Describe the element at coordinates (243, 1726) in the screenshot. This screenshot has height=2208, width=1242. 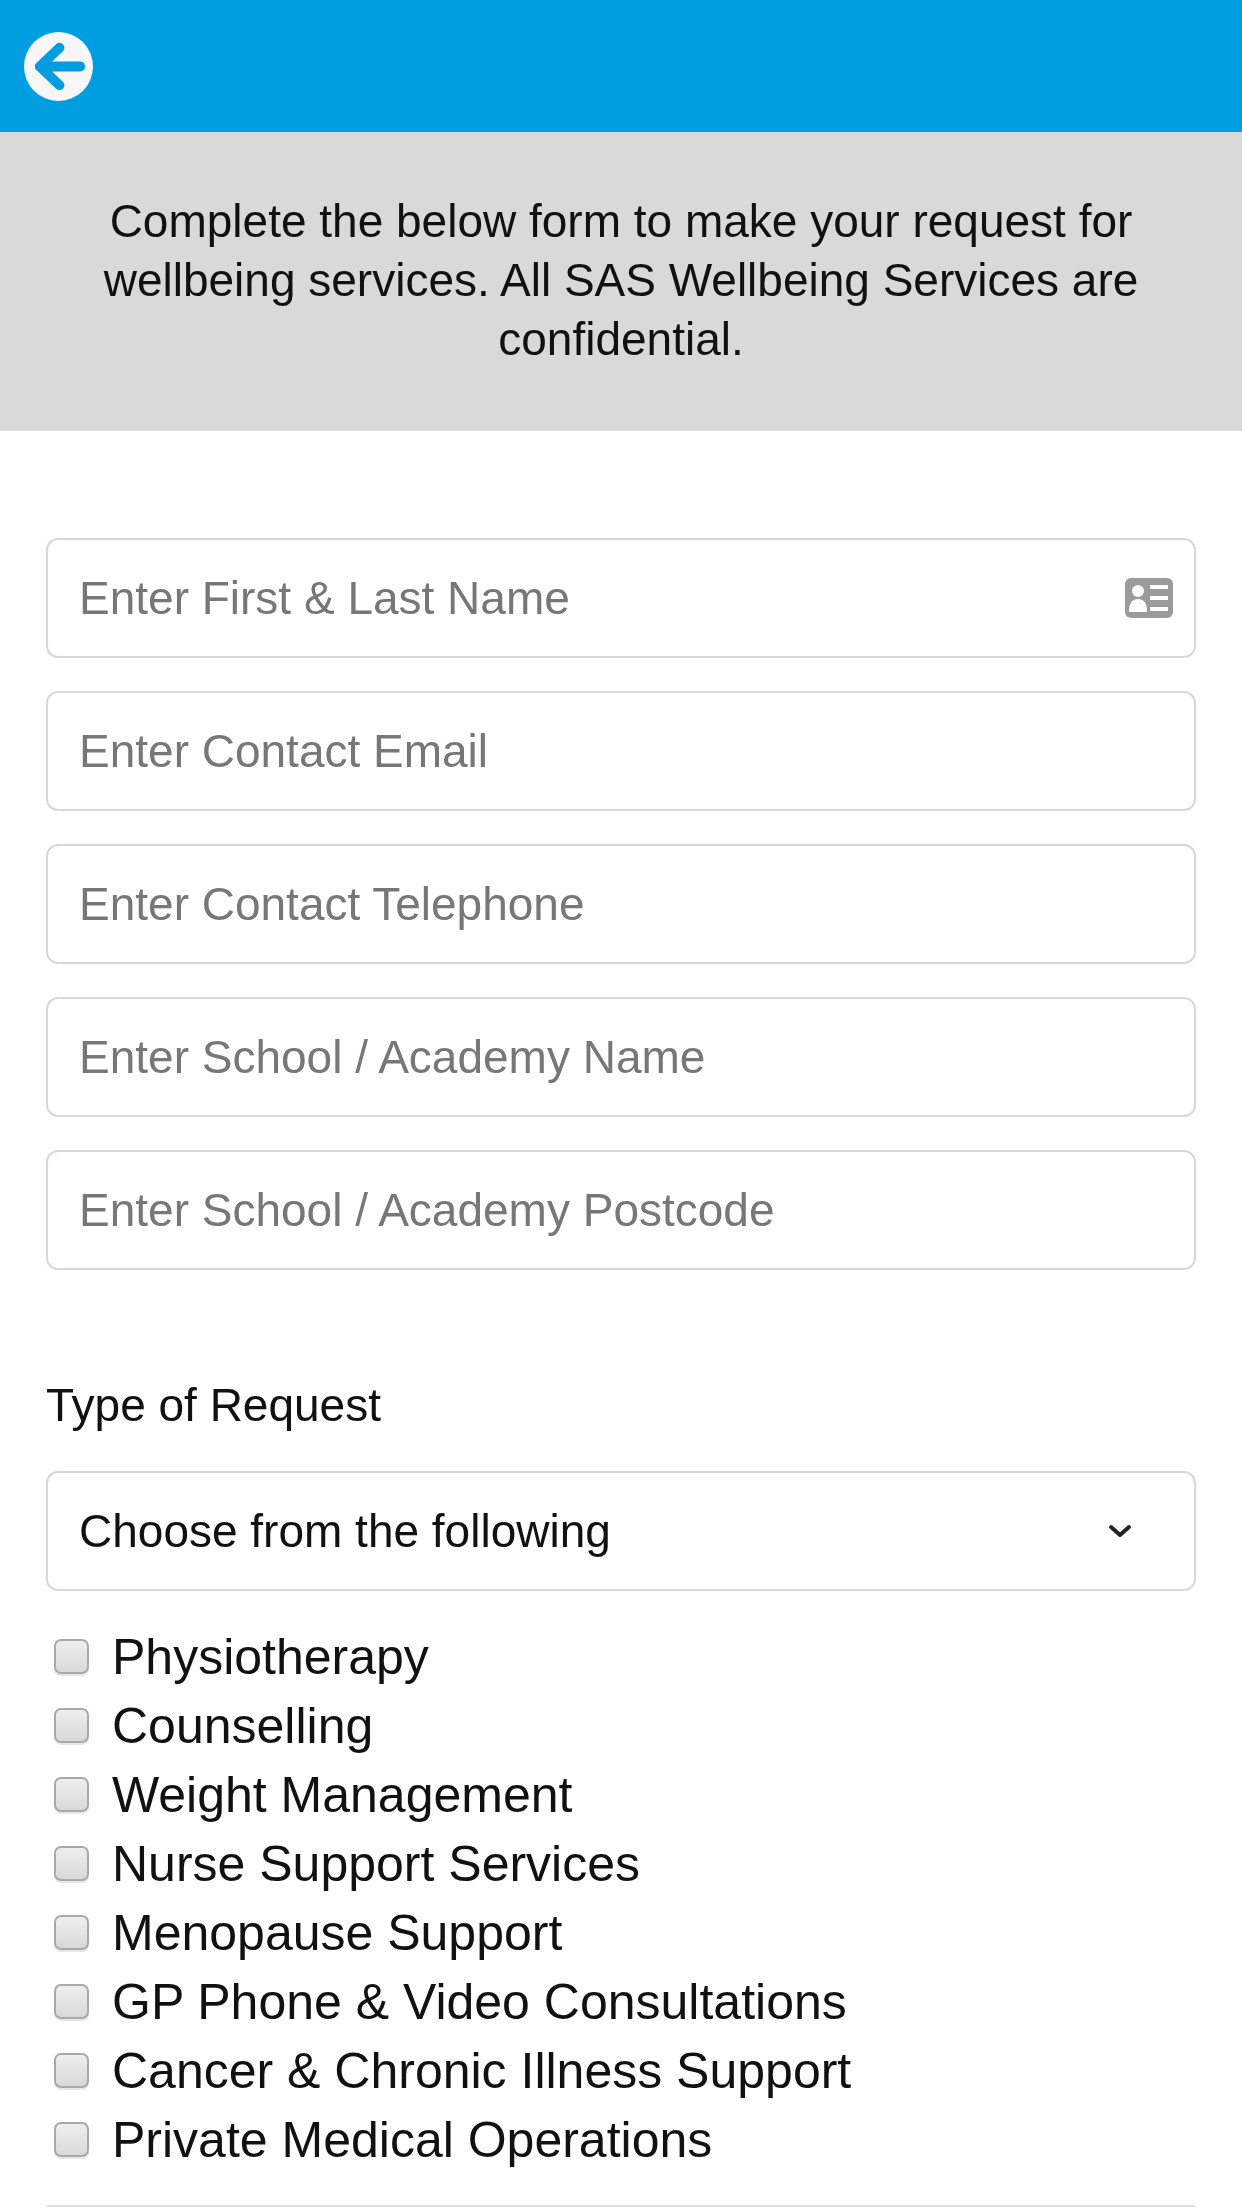
I see `service-option-label: Counselling` at that location.